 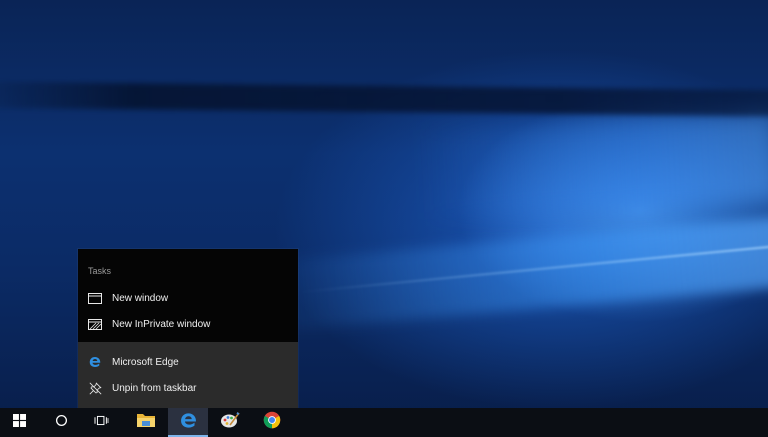 I want to click on chrome-icon, so click(x=272, y=422).